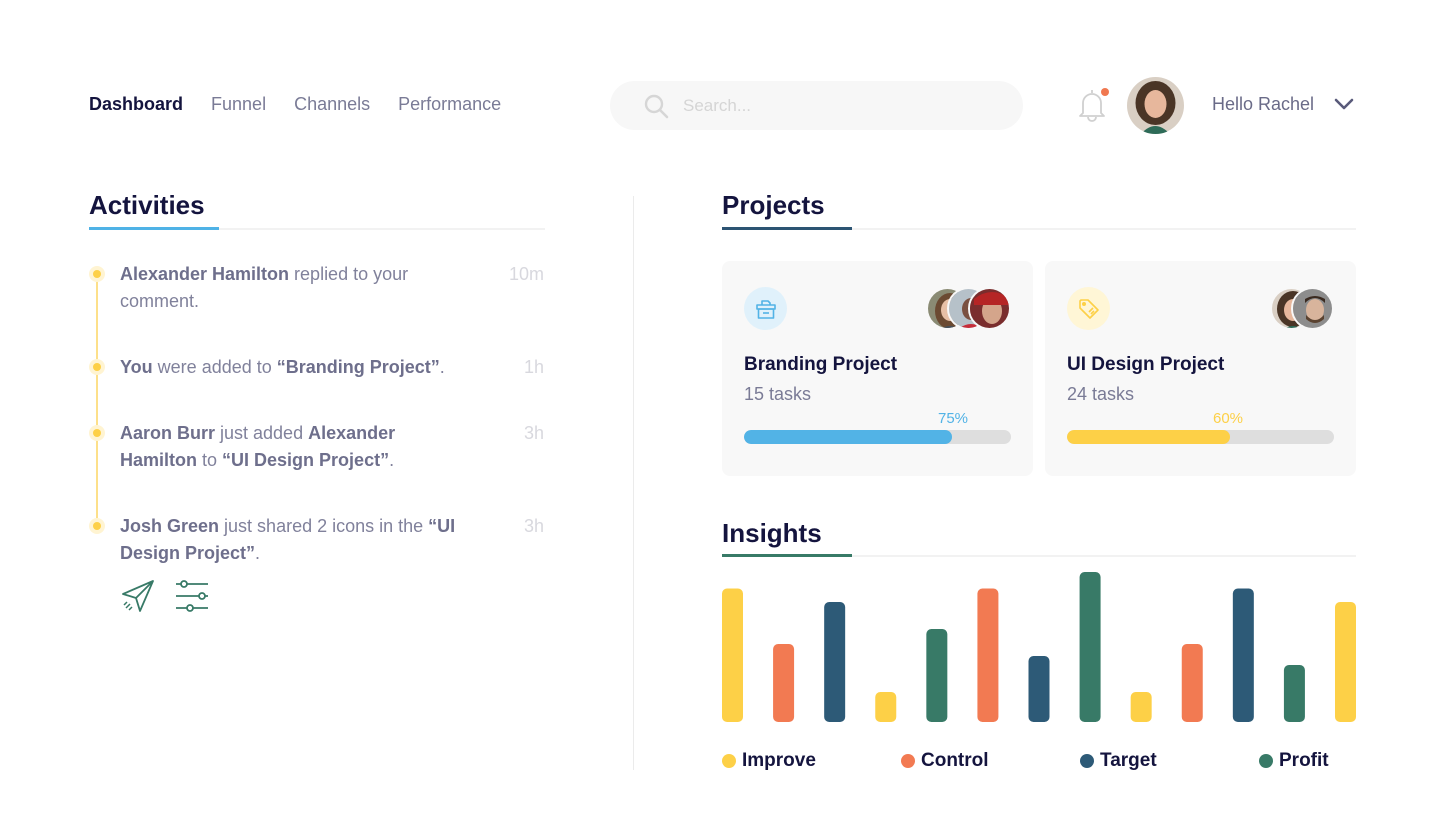 This screenshot has width=1445, height=814. What do you see at coordinates (147, 205) in the screenshot?
I see `activities-title: Activities` at bounding box center [147, 205].